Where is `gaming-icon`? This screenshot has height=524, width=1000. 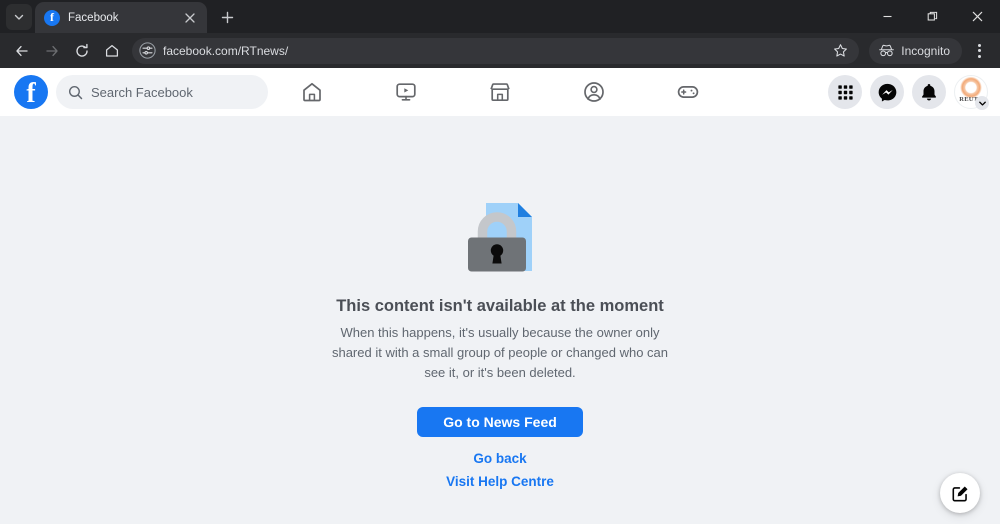
gaming-icon is located at coordinates (688, 92).